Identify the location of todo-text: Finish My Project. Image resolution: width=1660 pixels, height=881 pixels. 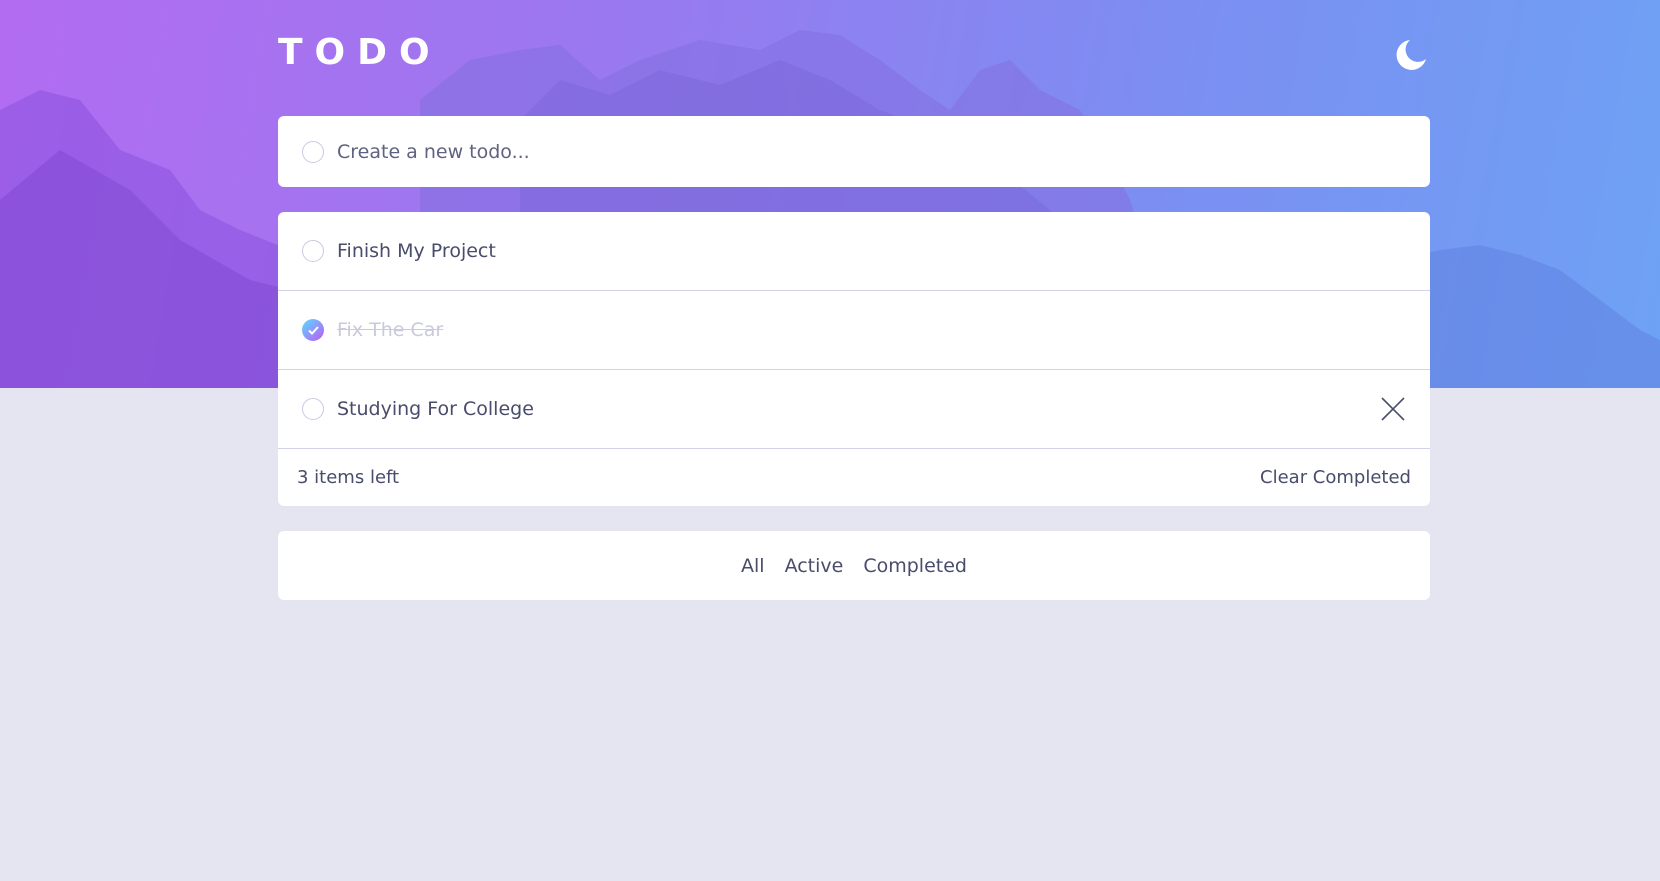
(416, 251).